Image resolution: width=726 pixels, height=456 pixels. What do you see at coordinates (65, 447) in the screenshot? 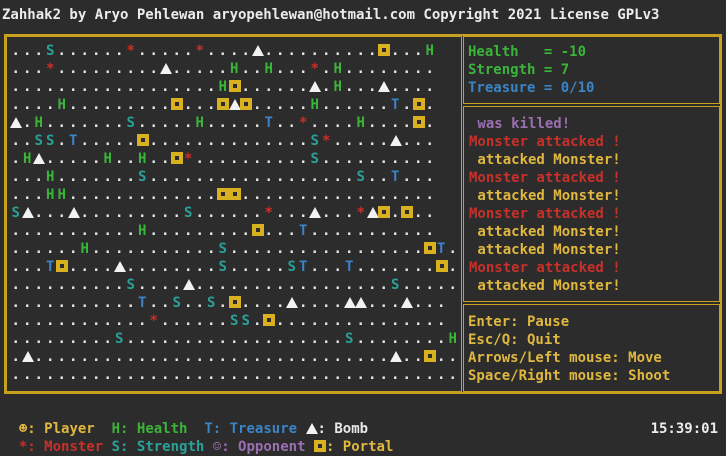
I see `legend-monster: : Monster` at bounding box center [65, 447].